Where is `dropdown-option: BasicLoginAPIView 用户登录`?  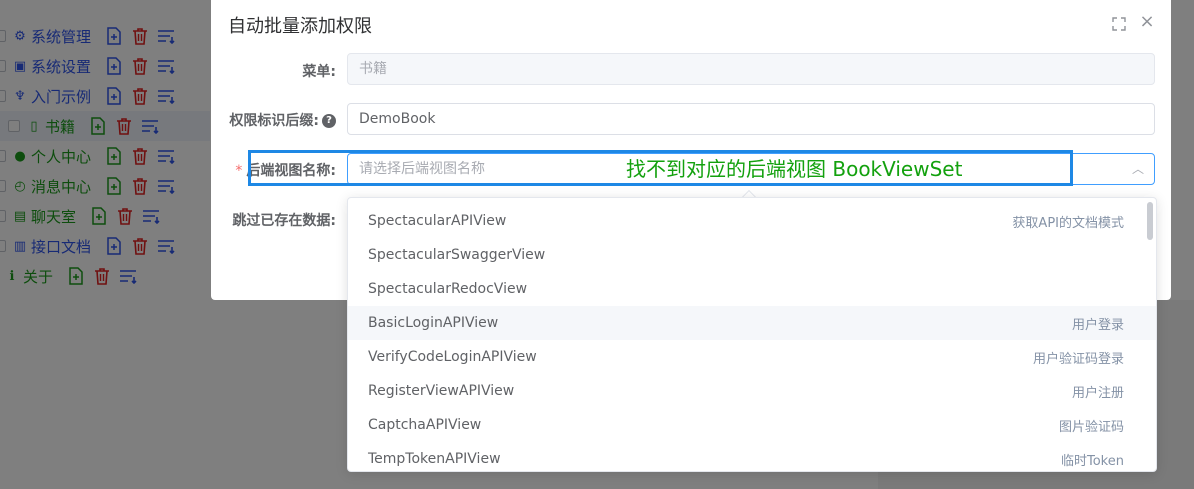 dropdown-option: BasicLoginAPIView 用户登录 is located at coordinates (752, 323).